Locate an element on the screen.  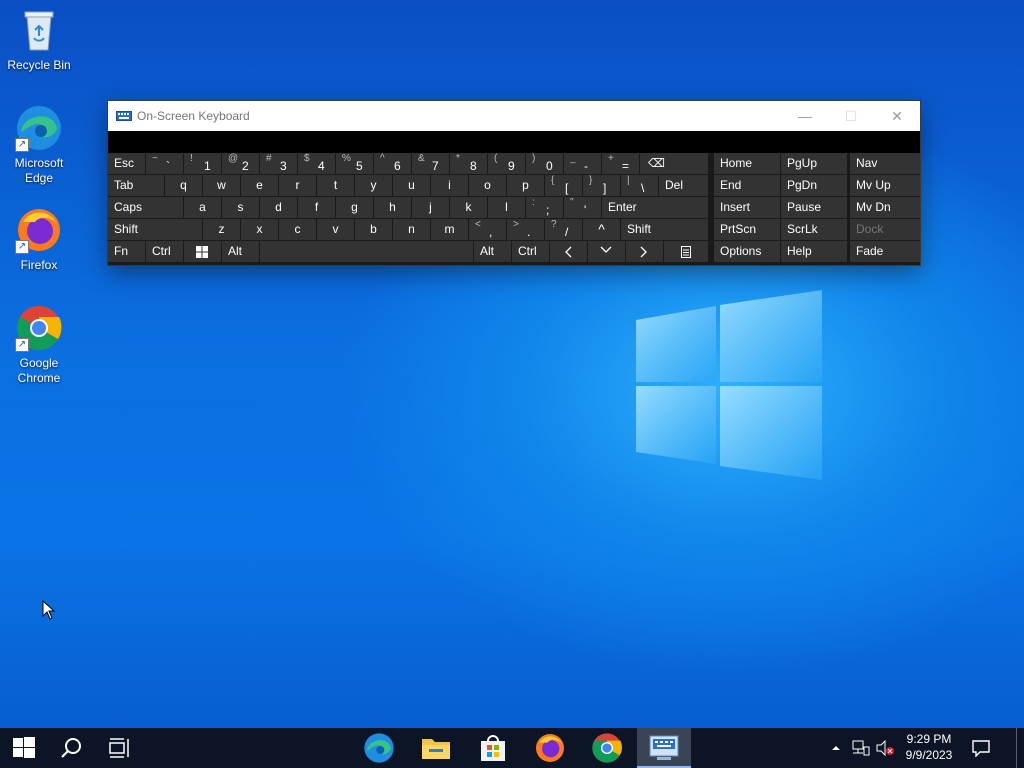
action-center-button is located at coordinates (981, 748).